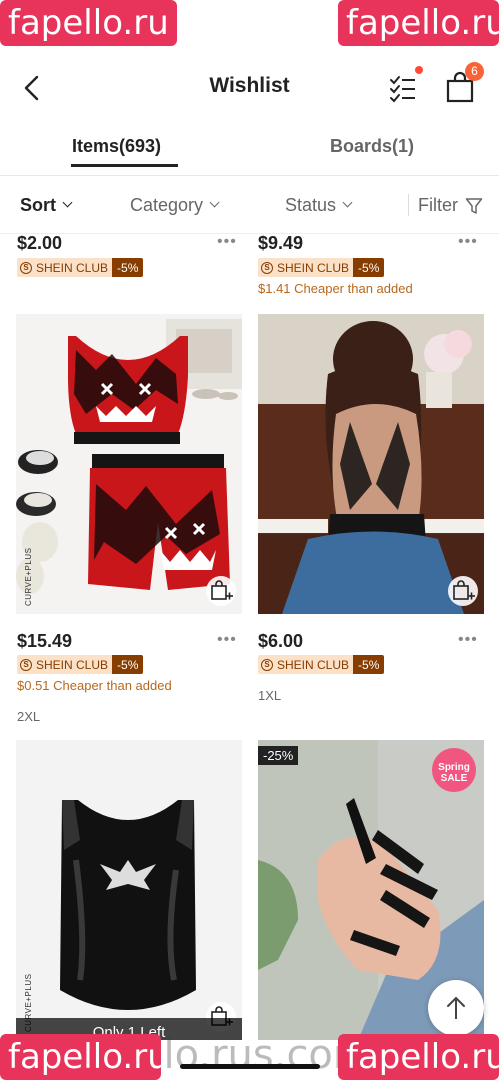 Image resolution: width=499 pixels, height=1080 pixels. I want to click on sort-label: Sort, so click(38, 205).